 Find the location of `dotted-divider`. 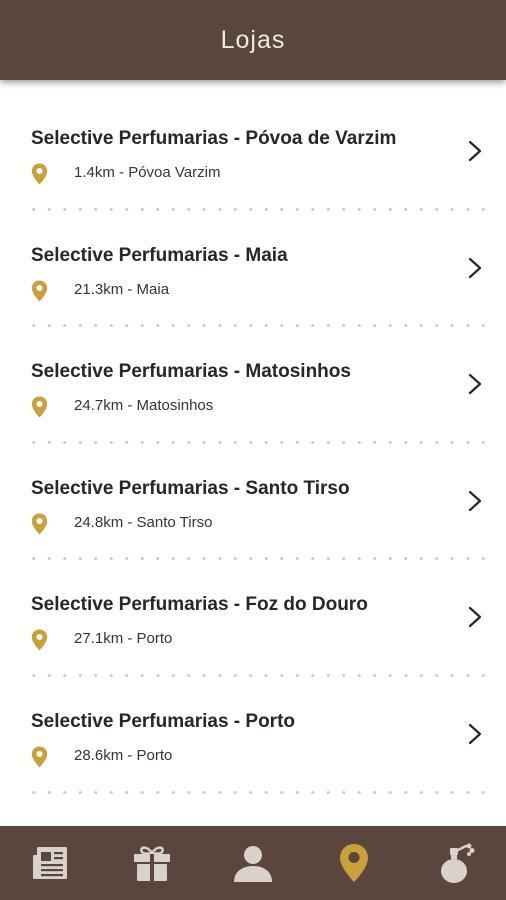

dotted-divider is located at coordinates (256, 792).